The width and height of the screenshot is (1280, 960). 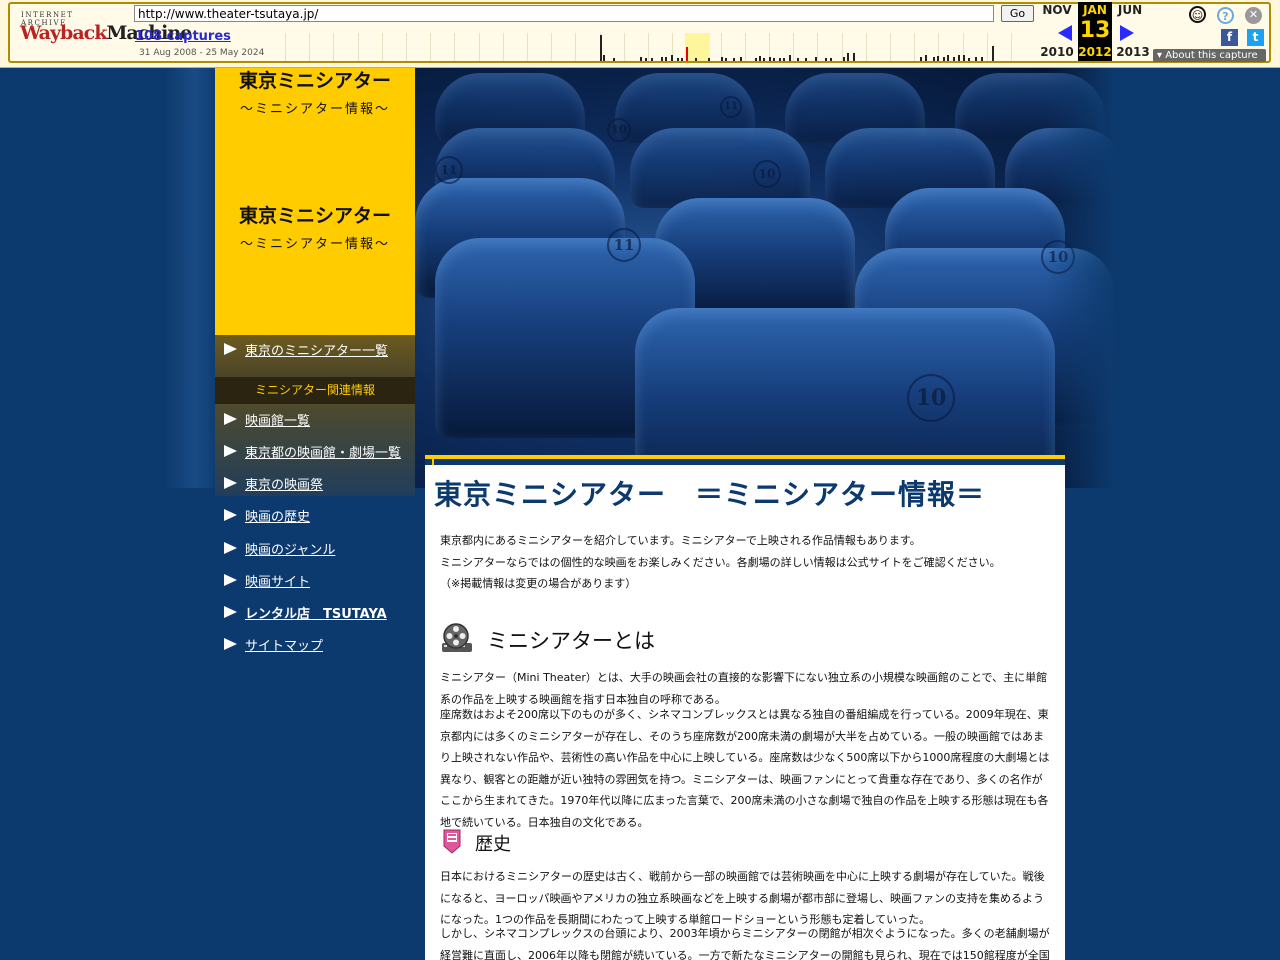 I want to click on wayback-sparkline, so click(x=660, y=47).